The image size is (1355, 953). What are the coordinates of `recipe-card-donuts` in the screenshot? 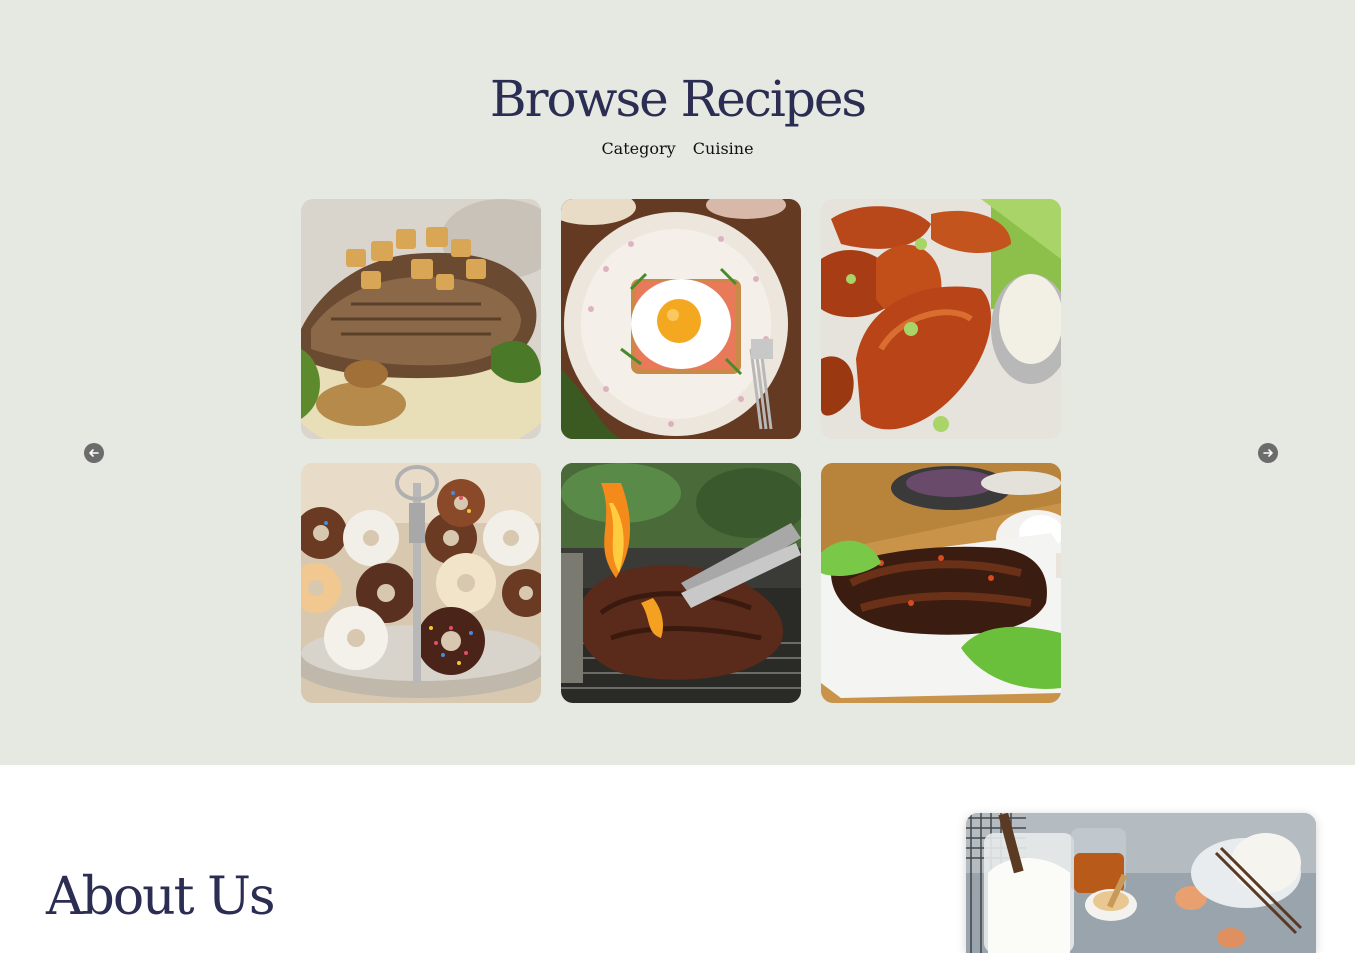 It's located at (421, 583).